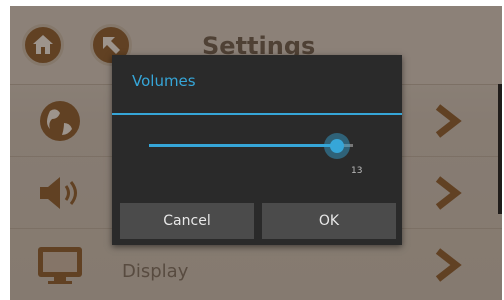  I want to click on ok-button: OK, so click(329, 221).